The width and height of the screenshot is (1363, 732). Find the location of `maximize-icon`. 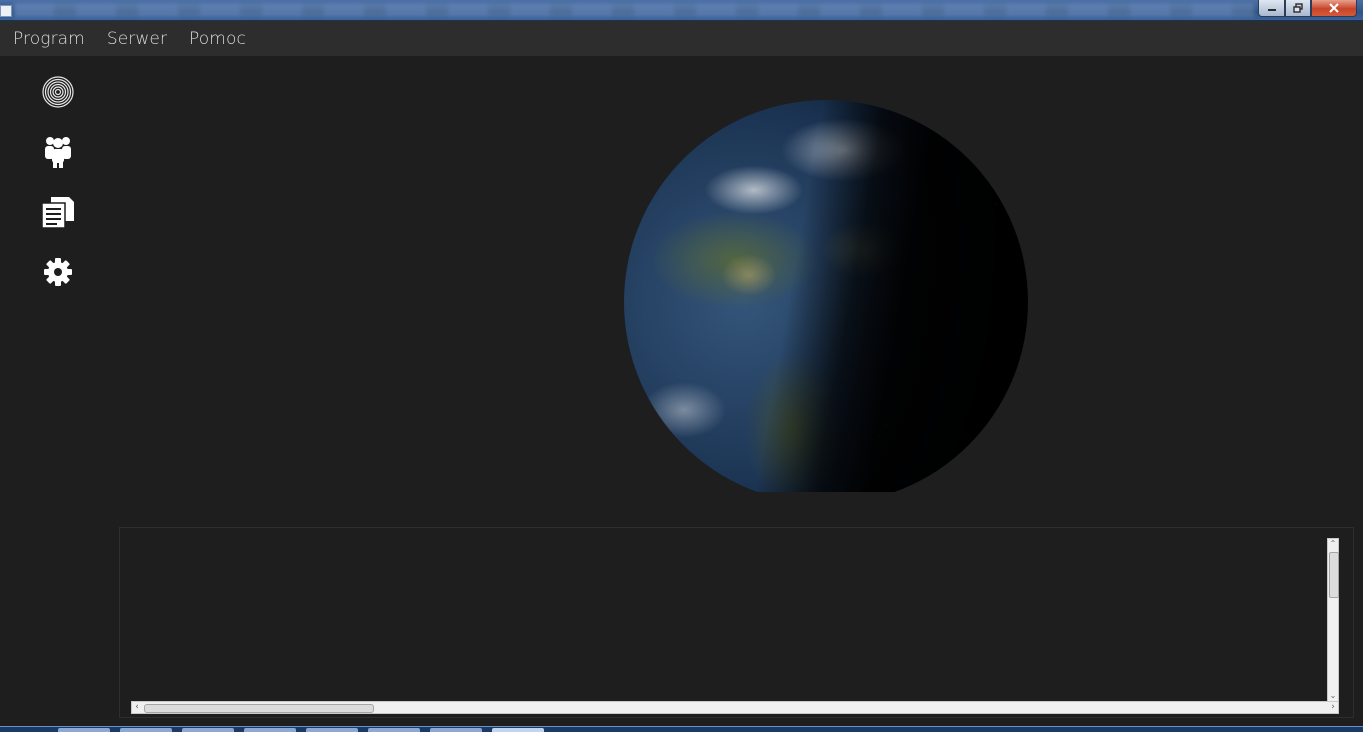

maximize-icon is located at coordinates (1298, 8).